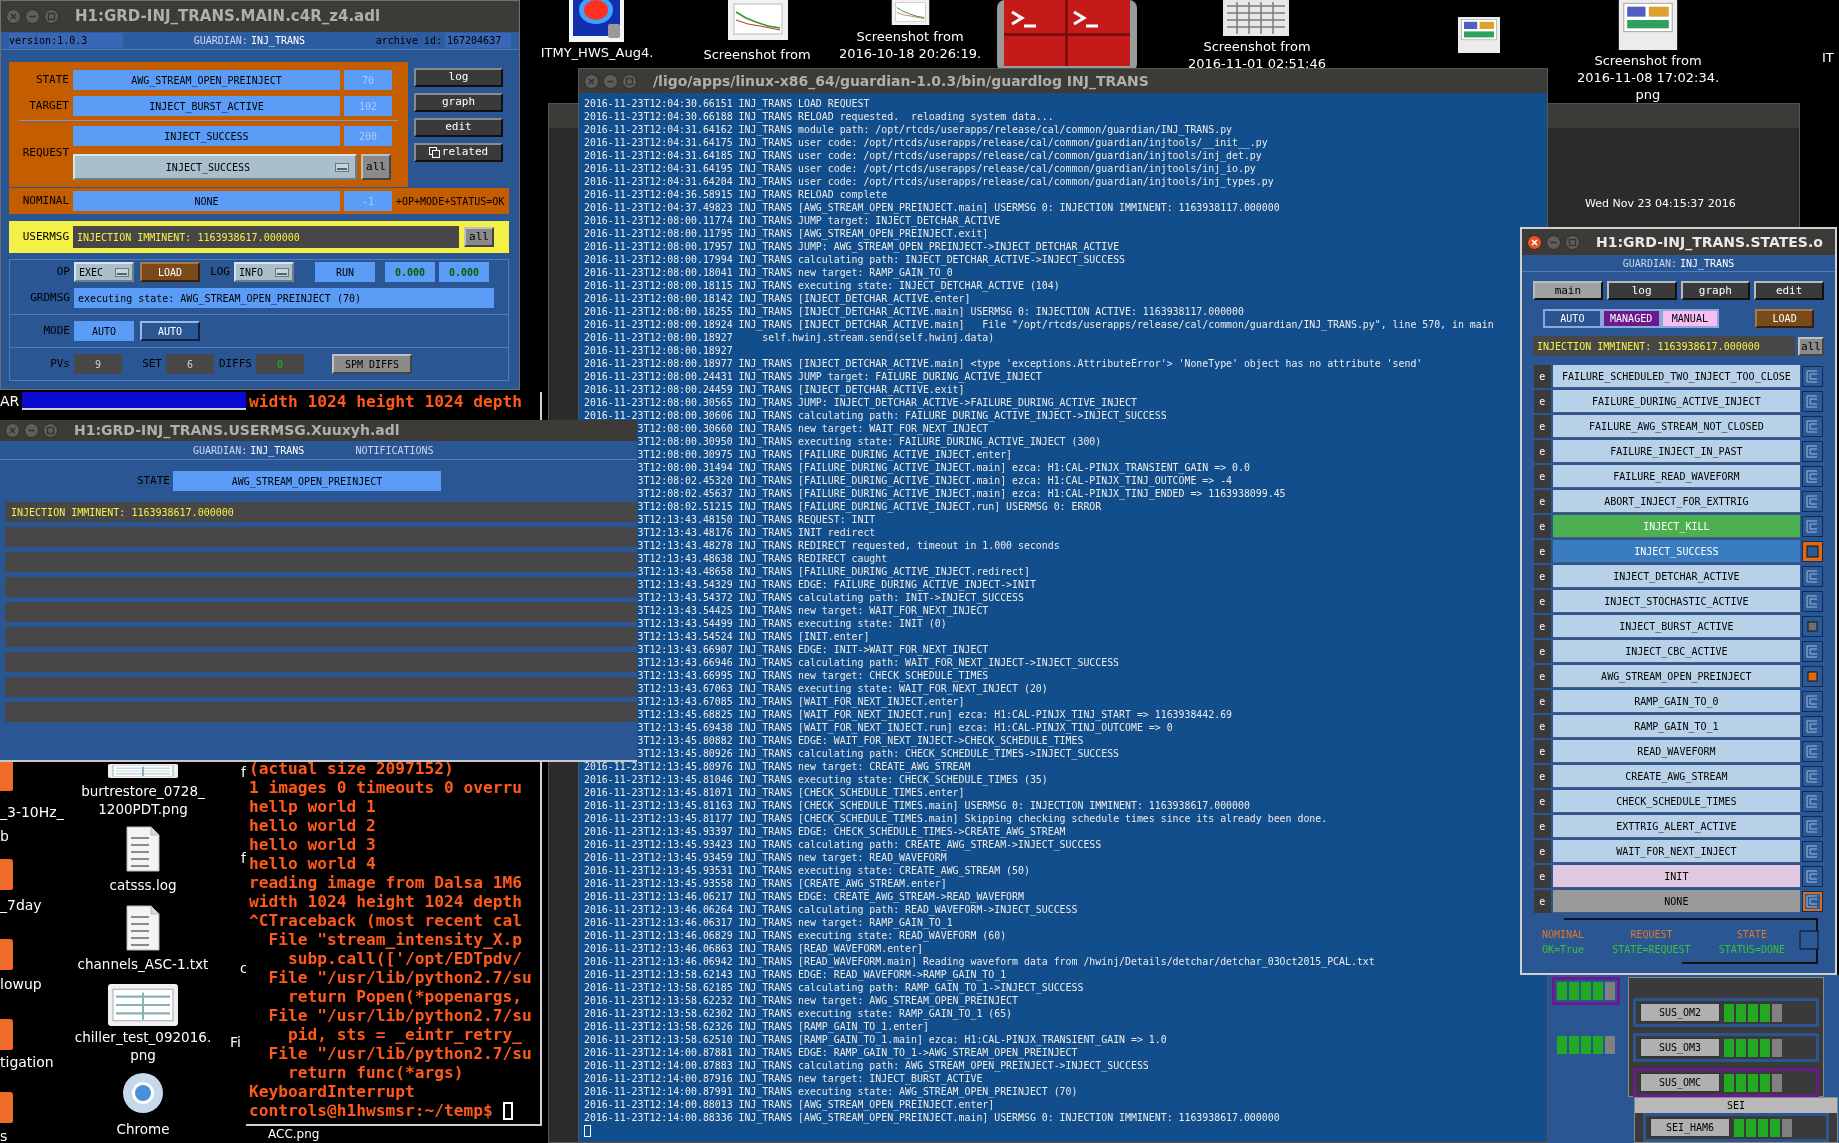  What do you see at coordinates (1534, 242) in the screenshot?
I see `close-icon` at bounding box center [1534, 242].